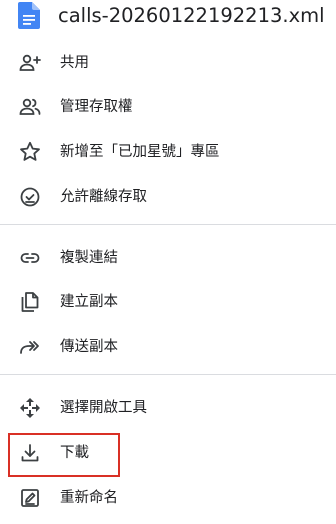 The image size is (336, 524). What do you see at coordinates (168, 453) in the screenshot?
I see `menu-item-download: 下載` at bounding box center [168, 453].